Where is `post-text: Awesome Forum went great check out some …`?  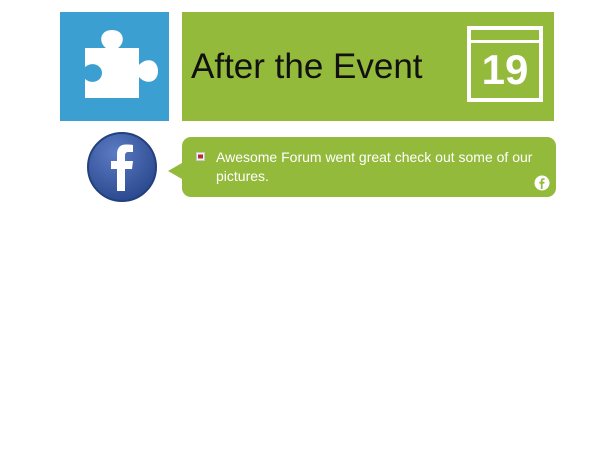 post-text: Awesome Forum went great check out some … is located at coordinates (374, 166).